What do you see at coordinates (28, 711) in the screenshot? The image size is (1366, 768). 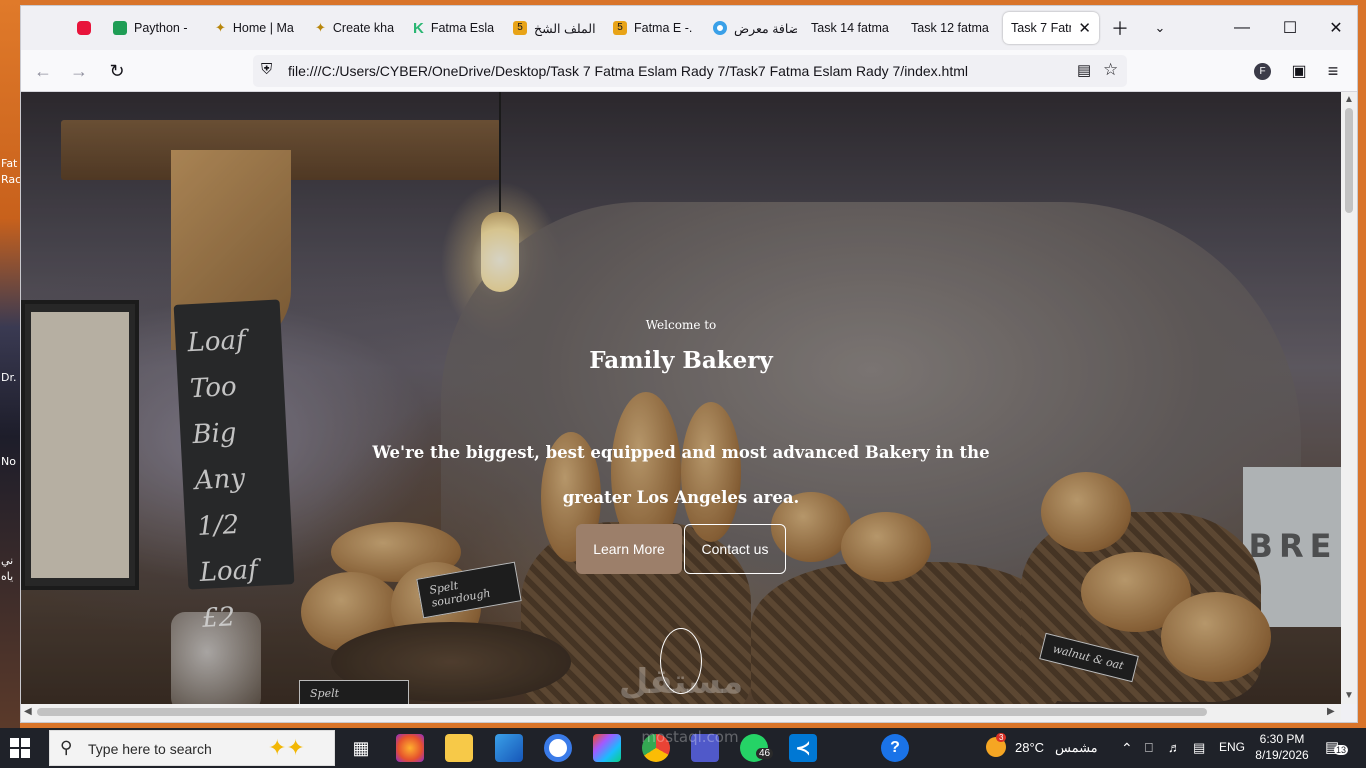 I see `scroll-left-arrow-icon: ◀` at bounding box center [28, 711].